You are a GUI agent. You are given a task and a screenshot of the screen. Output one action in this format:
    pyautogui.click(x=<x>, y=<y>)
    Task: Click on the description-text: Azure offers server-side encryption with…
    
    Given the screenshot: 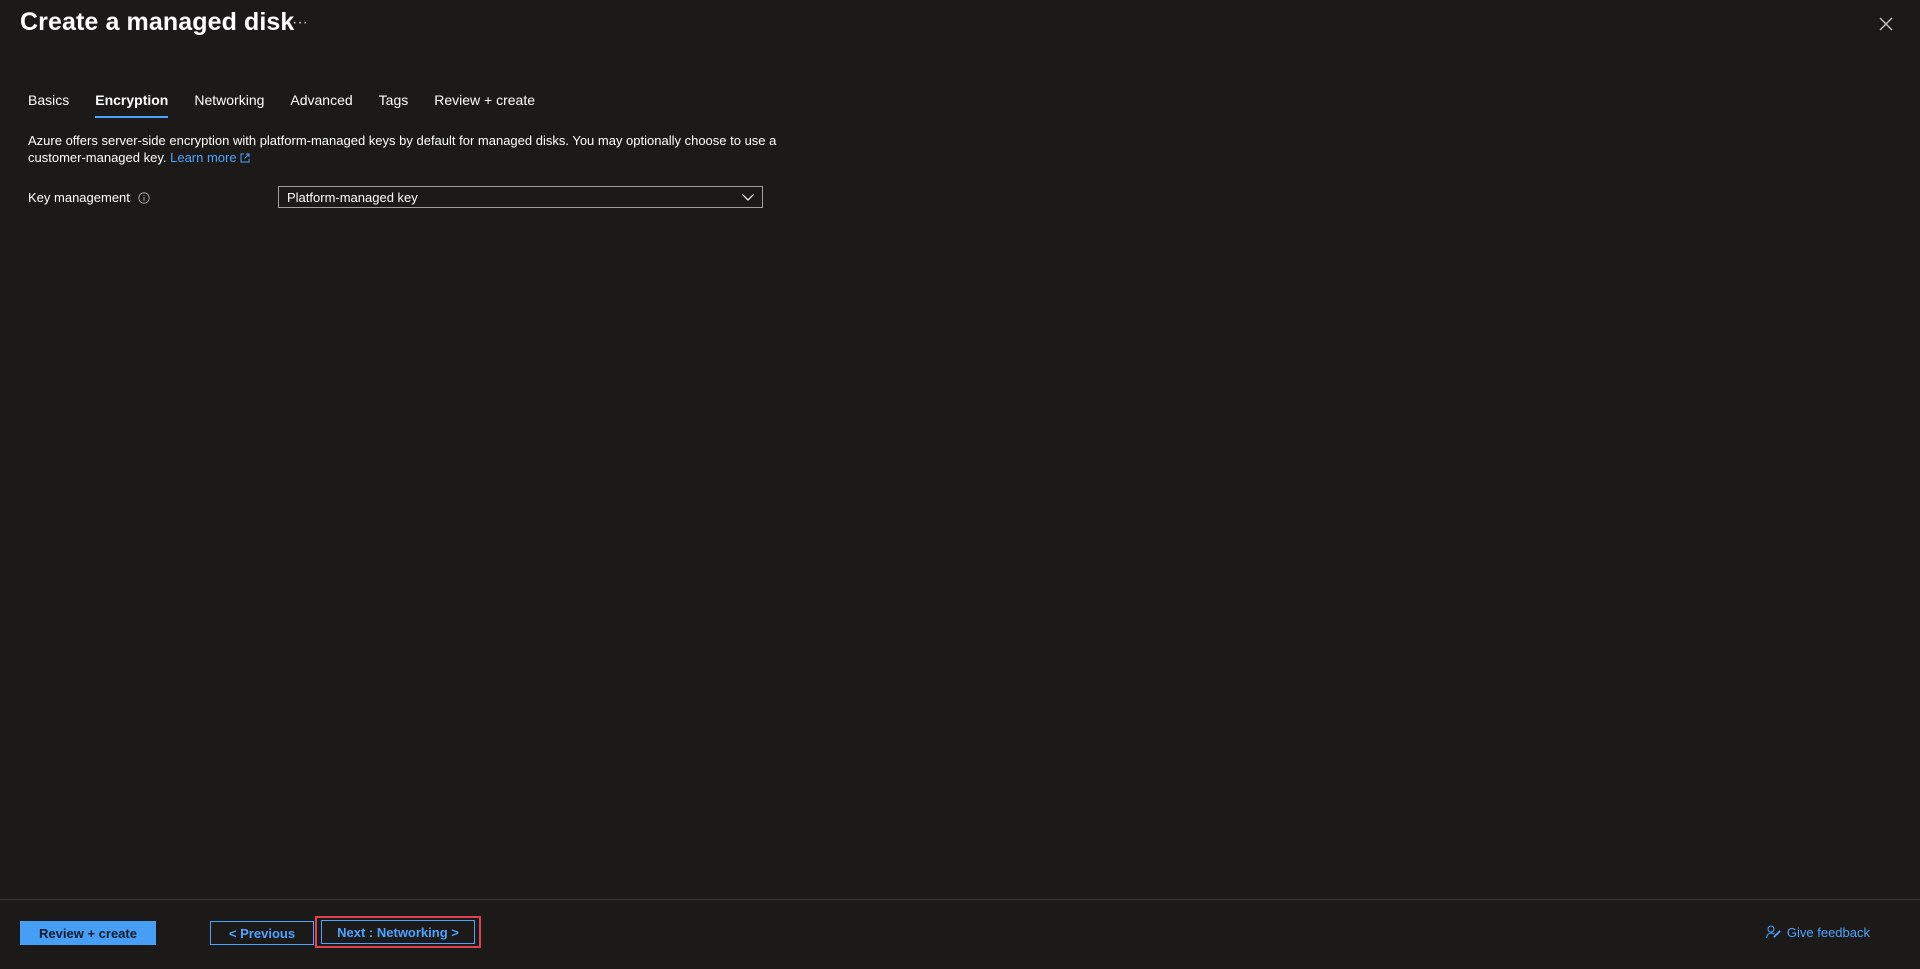 What is the action you would take?
    pyautogui.click(x=402, y=149)
    